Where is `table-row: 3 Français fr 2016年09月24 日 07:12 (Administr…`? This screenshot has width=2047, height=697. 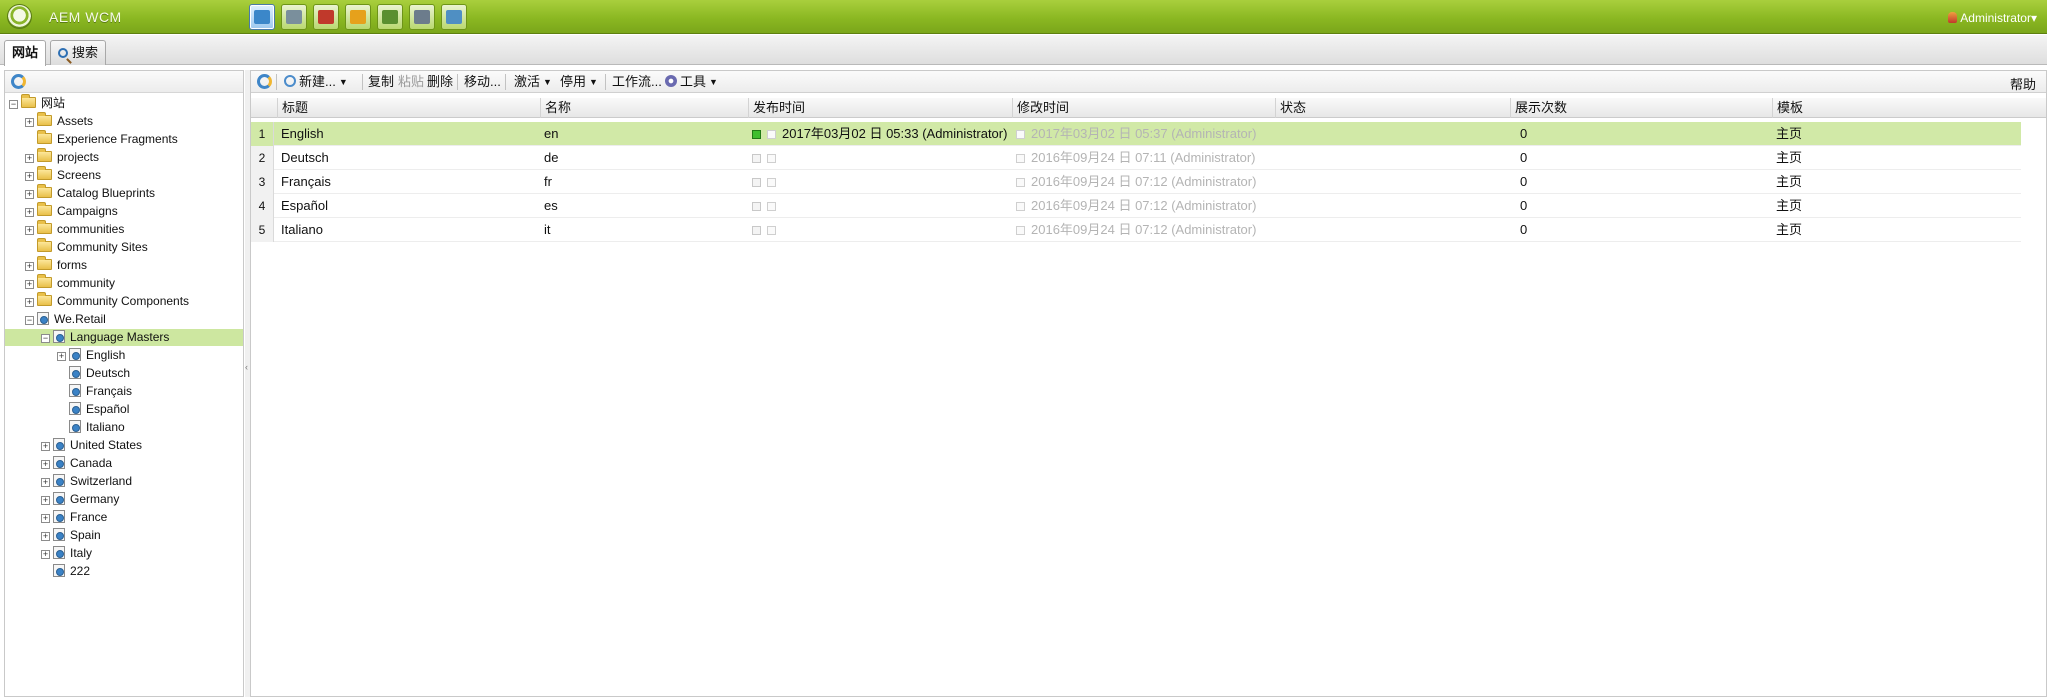 table-row: 3 Français fr 2016年09月24 日 07:12 (Administr… is located at coordinates (1136, 182).